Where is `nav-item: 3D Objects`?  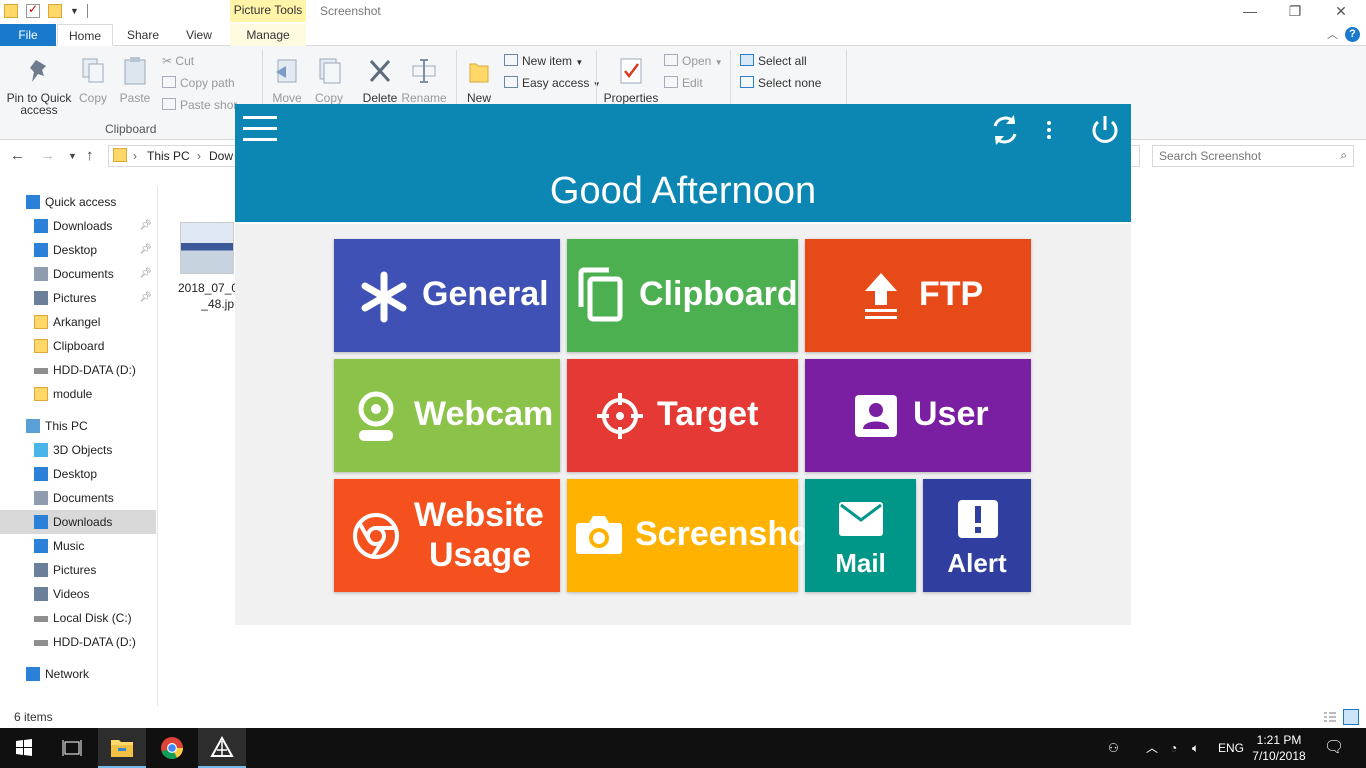
nav-item: 3D Objects is located at coordinates (78, 450).